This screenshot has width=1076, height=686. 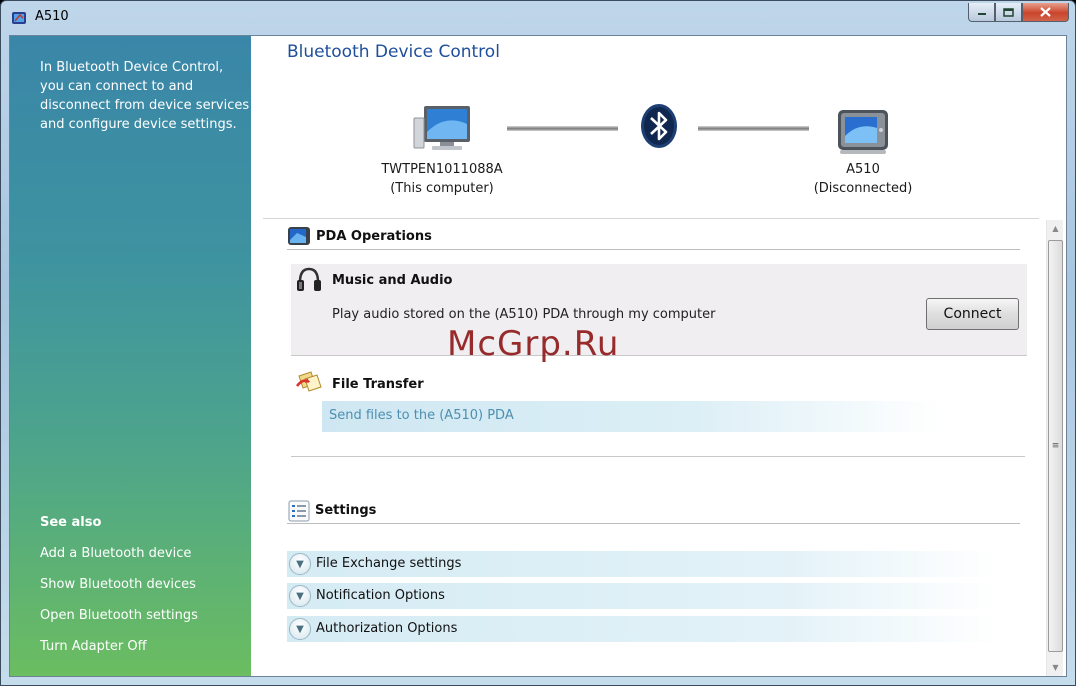 I want to click on notification-options-option: ▼ Notification Options, so click(x=642, y=596).